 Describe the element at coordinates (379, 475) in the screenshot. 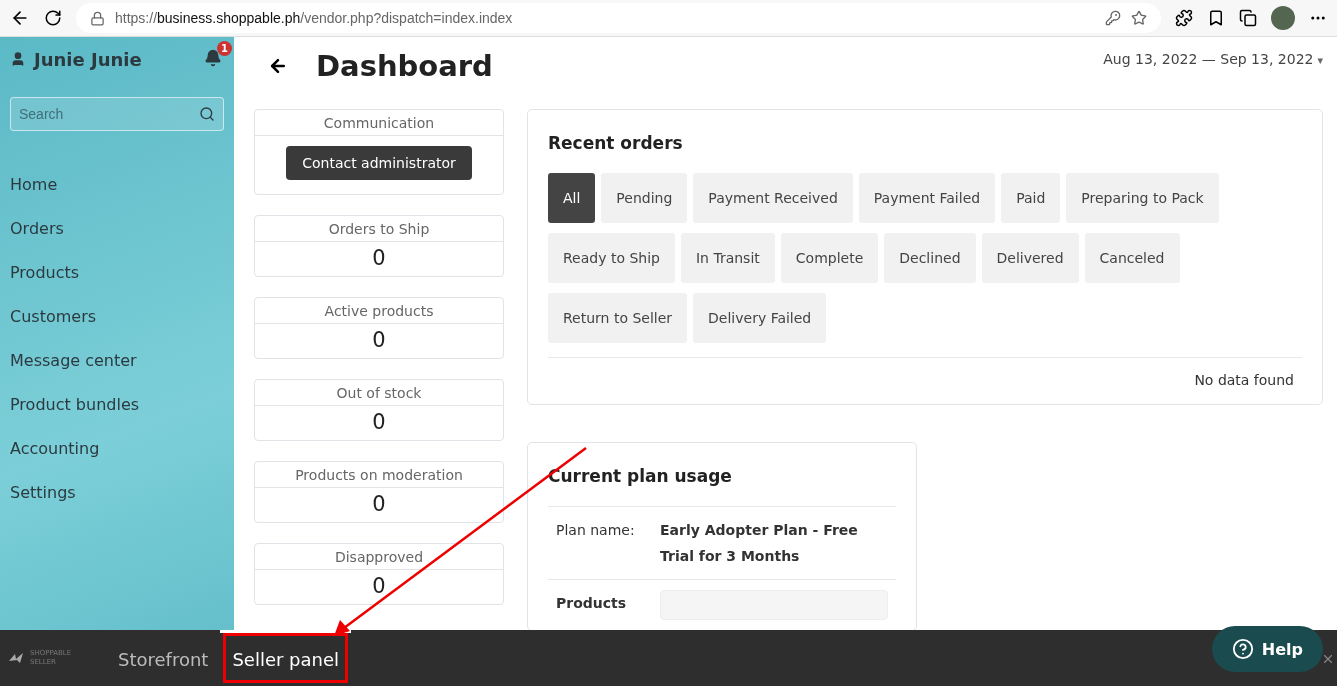

I see `card-label: Products on moderation` at that location.